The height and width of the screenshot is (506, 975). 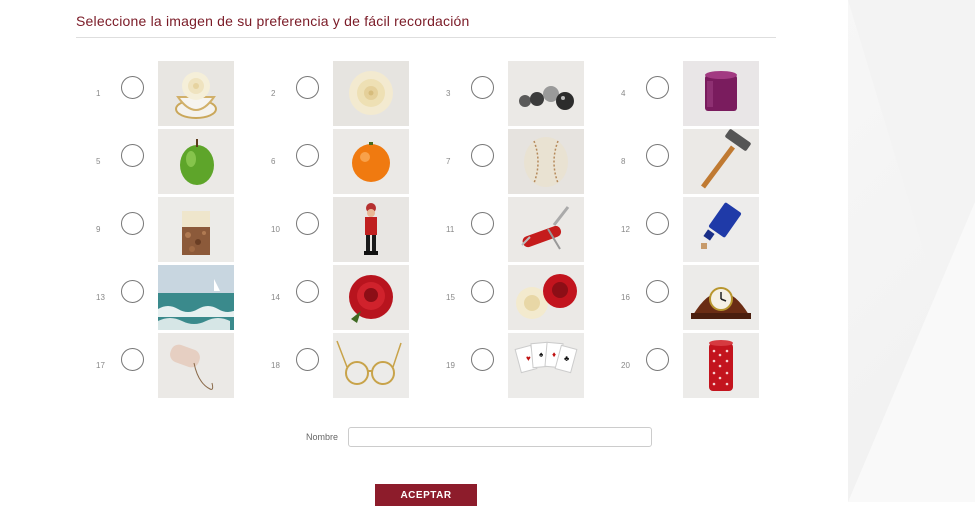 I want to click on option-number: 20, so click(x=625, y=365).